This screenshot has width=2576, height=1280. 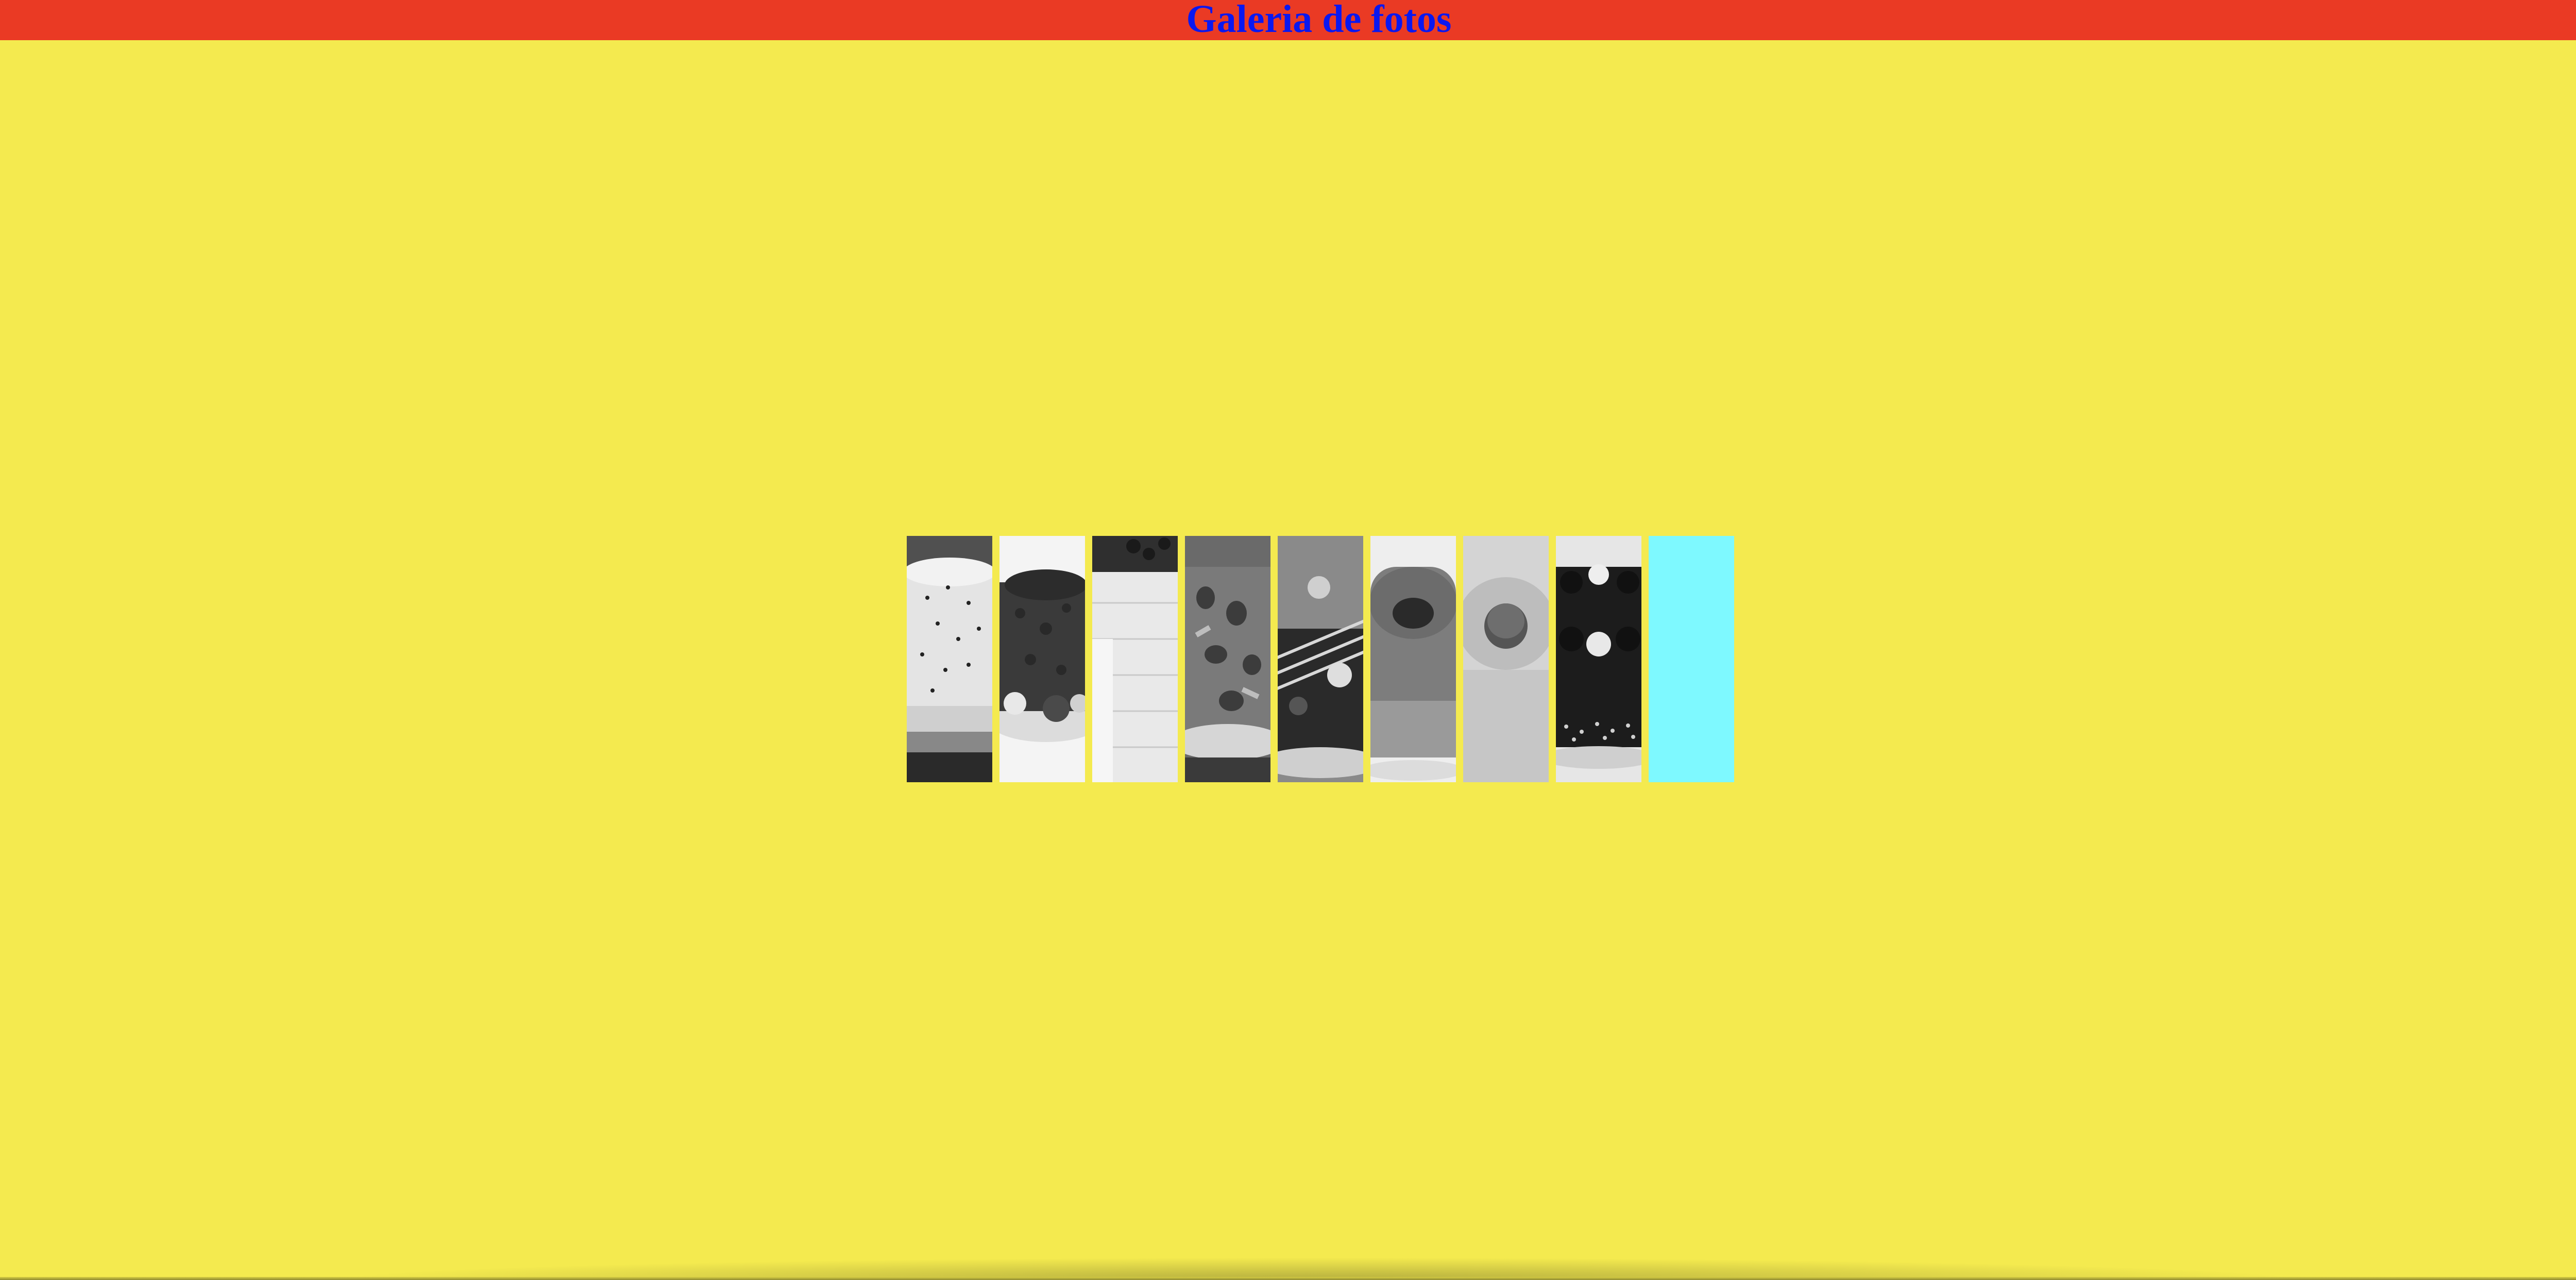 I want to click on gallery-photo-chocolate-drizzle-cake, so click(x=1320, y=659).